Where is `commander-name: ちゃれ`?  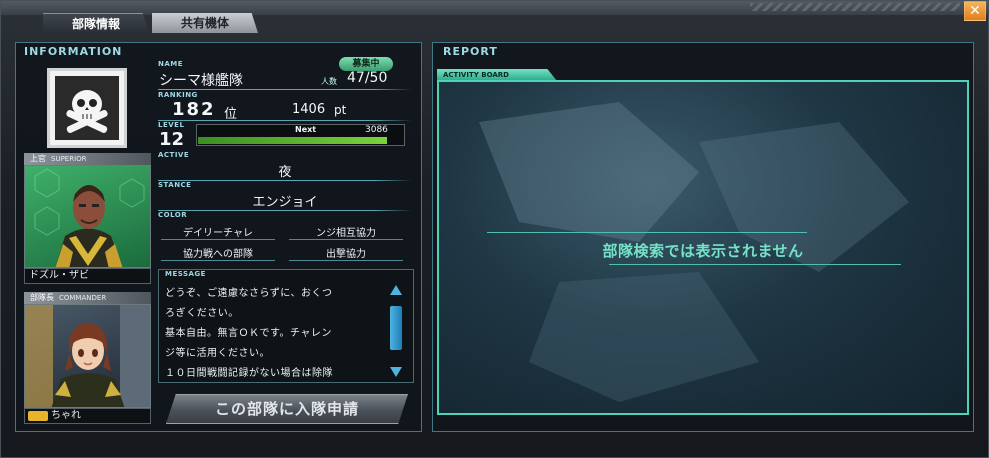
commander-name: ちゃれ is located at coordinates (87, 416).